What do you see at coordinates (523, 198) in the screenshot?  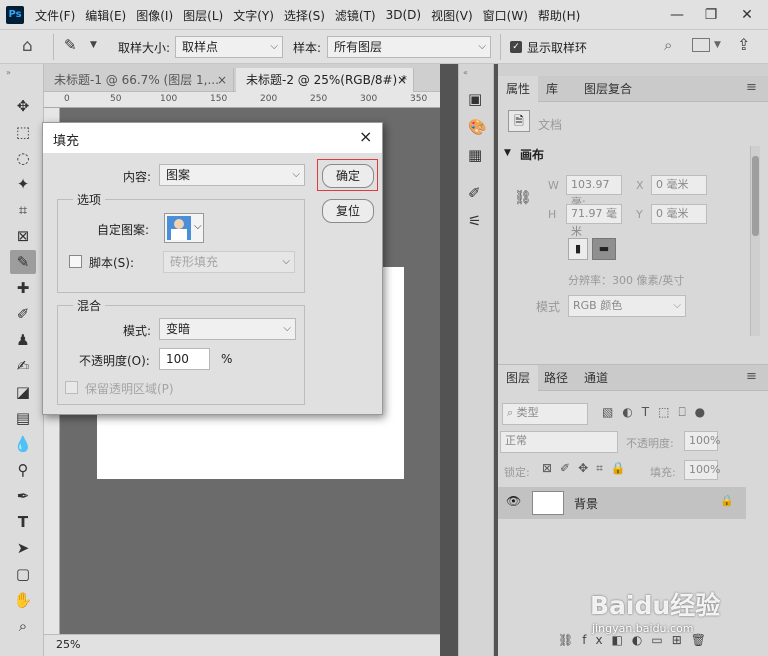 I see `link-icon: ⛓` at bounding box center [523, 198].